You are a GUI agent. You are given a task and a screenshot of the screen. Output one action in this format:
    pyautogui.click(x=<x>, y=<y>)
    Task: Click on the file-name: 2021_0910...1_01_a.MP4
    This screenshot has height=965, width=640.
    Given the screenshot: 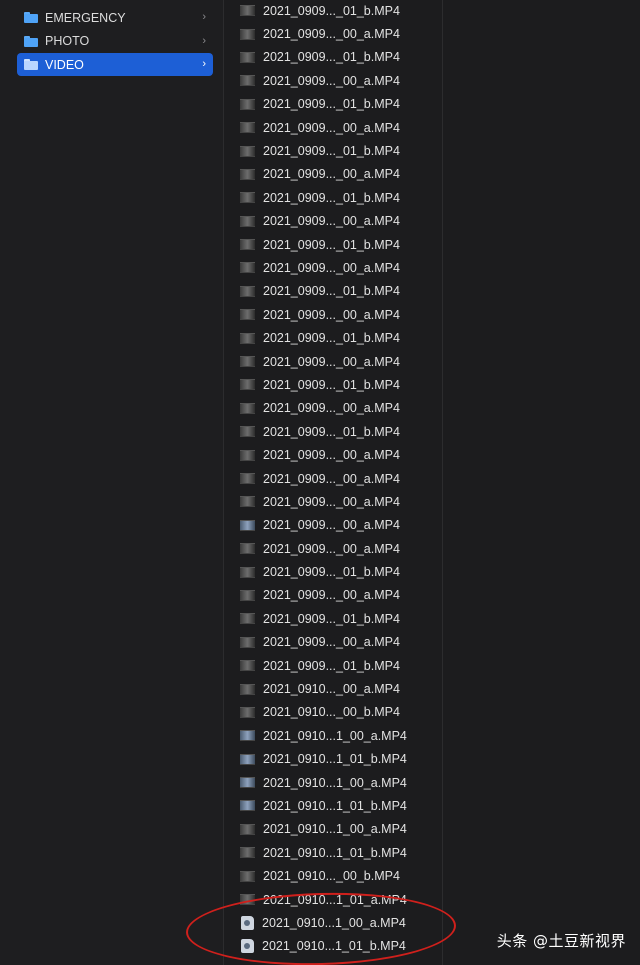 What is the action you would take?
    pyautogui.click(x=335, y=899)
    